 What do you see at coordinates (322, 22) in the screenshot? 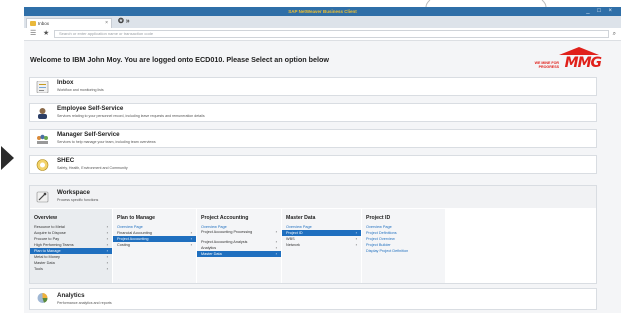
I see `tab-row: Inbox × ✪ »` at bounding box center [322, 22].